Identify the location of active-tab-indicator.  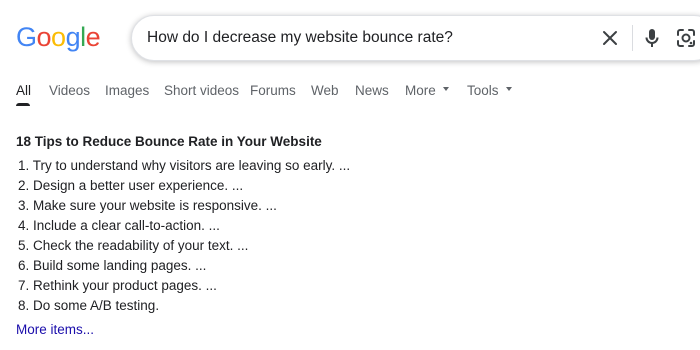
(23, 104).